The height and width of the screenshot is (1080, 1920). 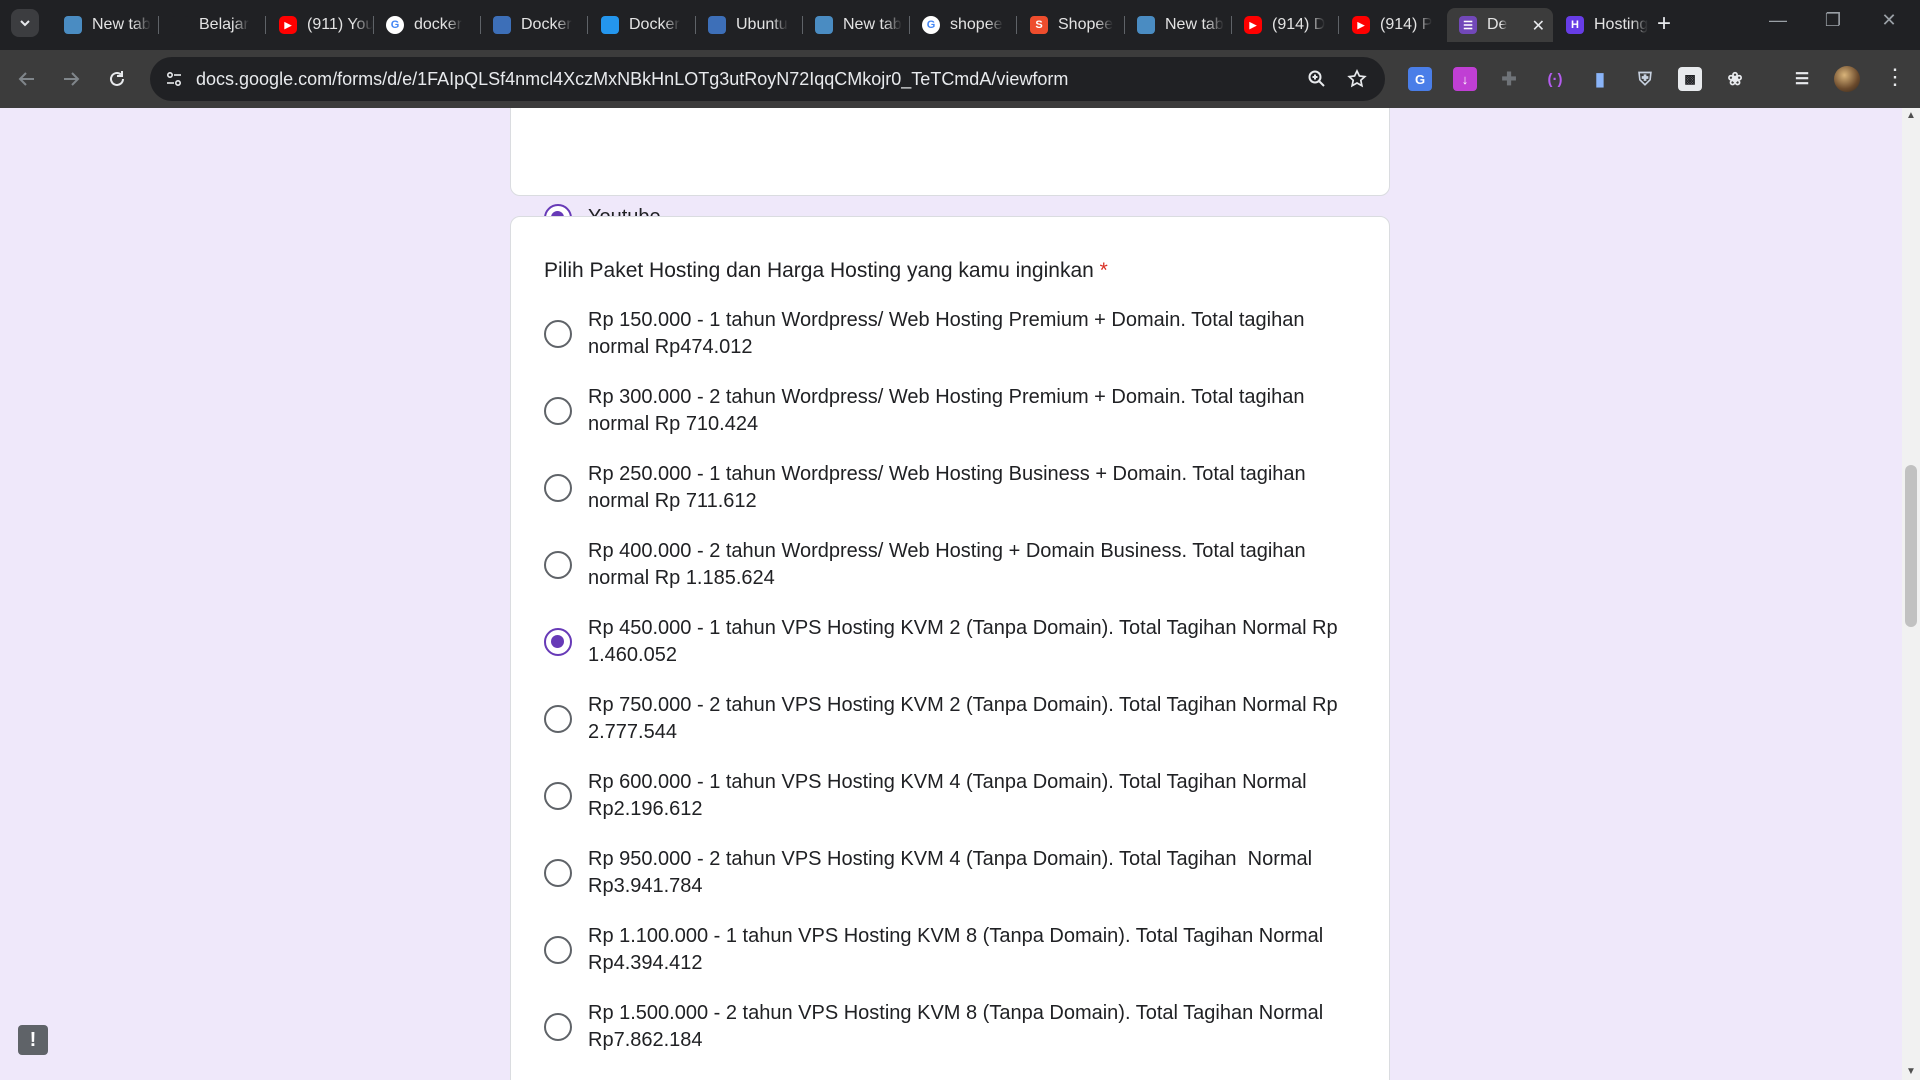 I want to click on zoom-button, so click(x=1317, y=79).